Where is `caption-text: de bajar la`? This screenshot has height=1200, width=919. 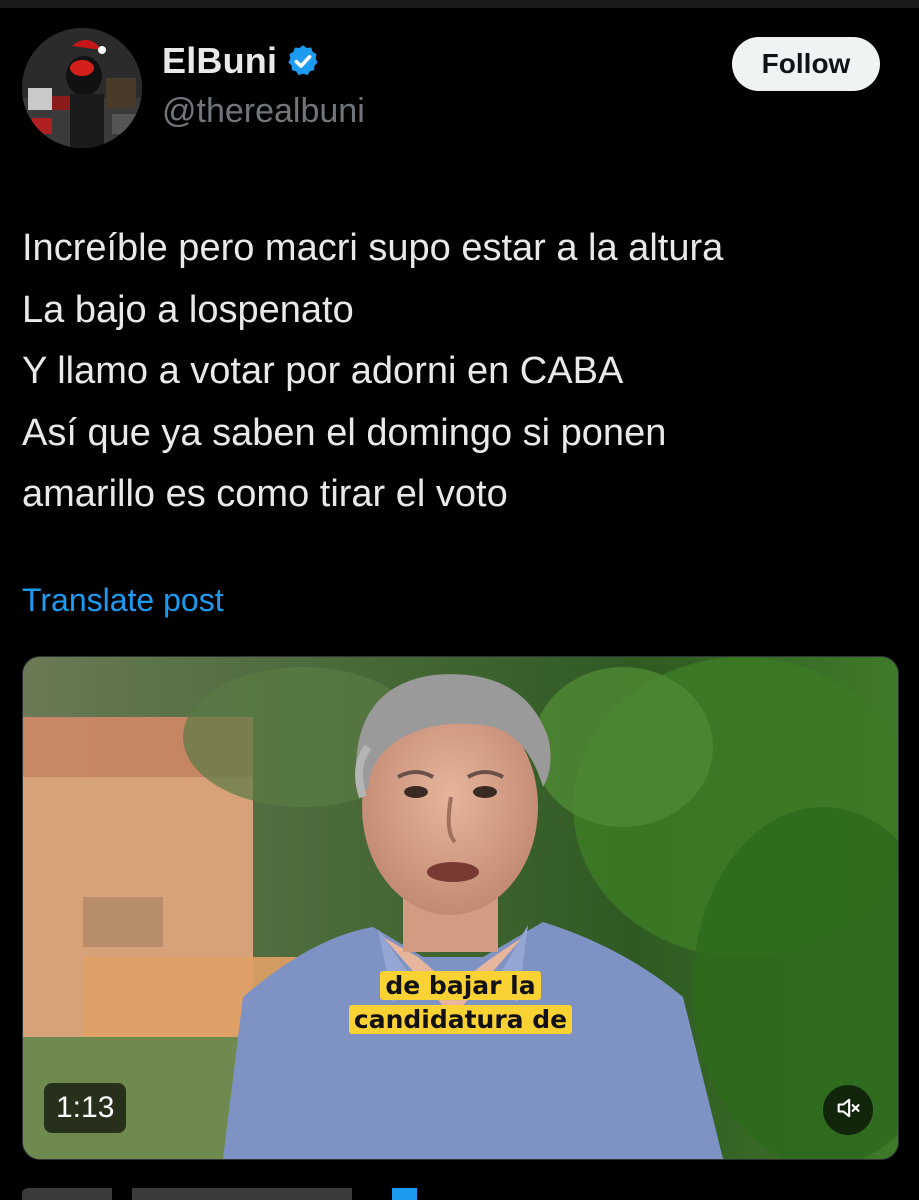
caption-text: de bajar la is located at coordinates (460, 985).